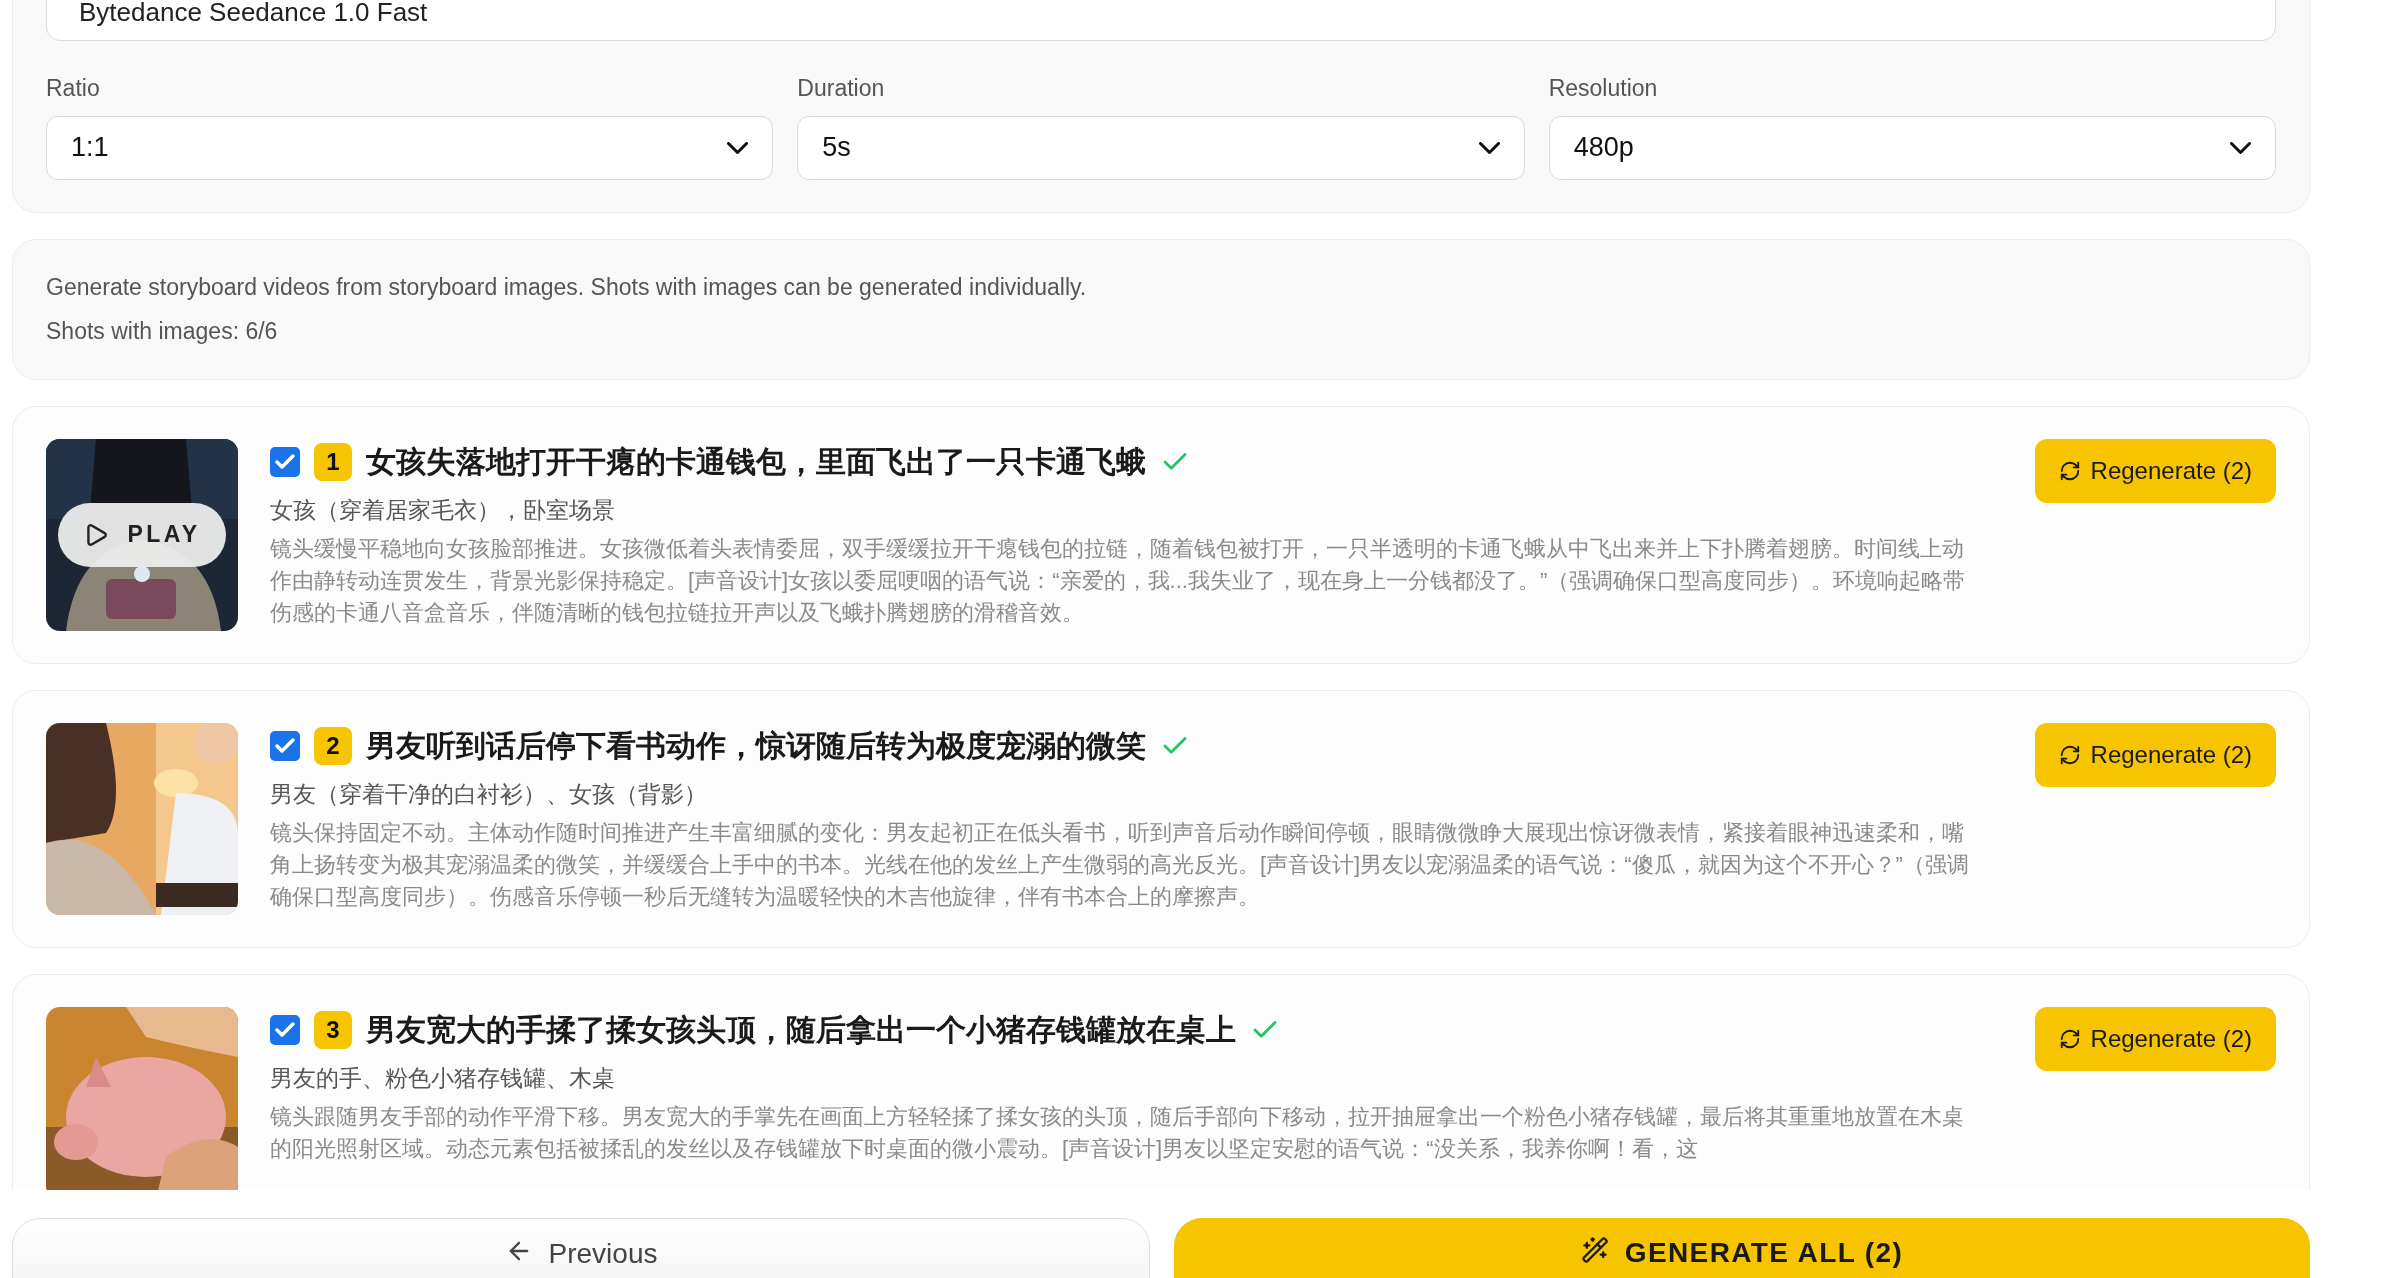 The width and height of the screenshot is (2384, 1278). Describe the element at coordinates (73, 88) in the screenshot. I see `field-label: Ratio` at that location.